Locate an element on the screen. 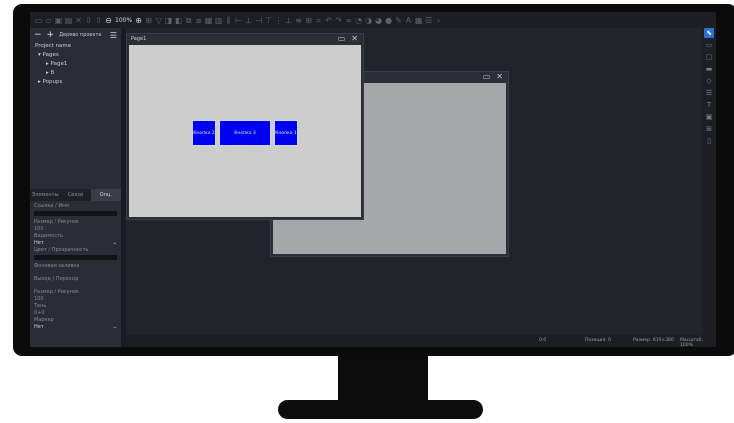 The height and width of the screenshot is (423, 734). tree-item-pages: ▾ Pages is located at coordinates (78, 55).